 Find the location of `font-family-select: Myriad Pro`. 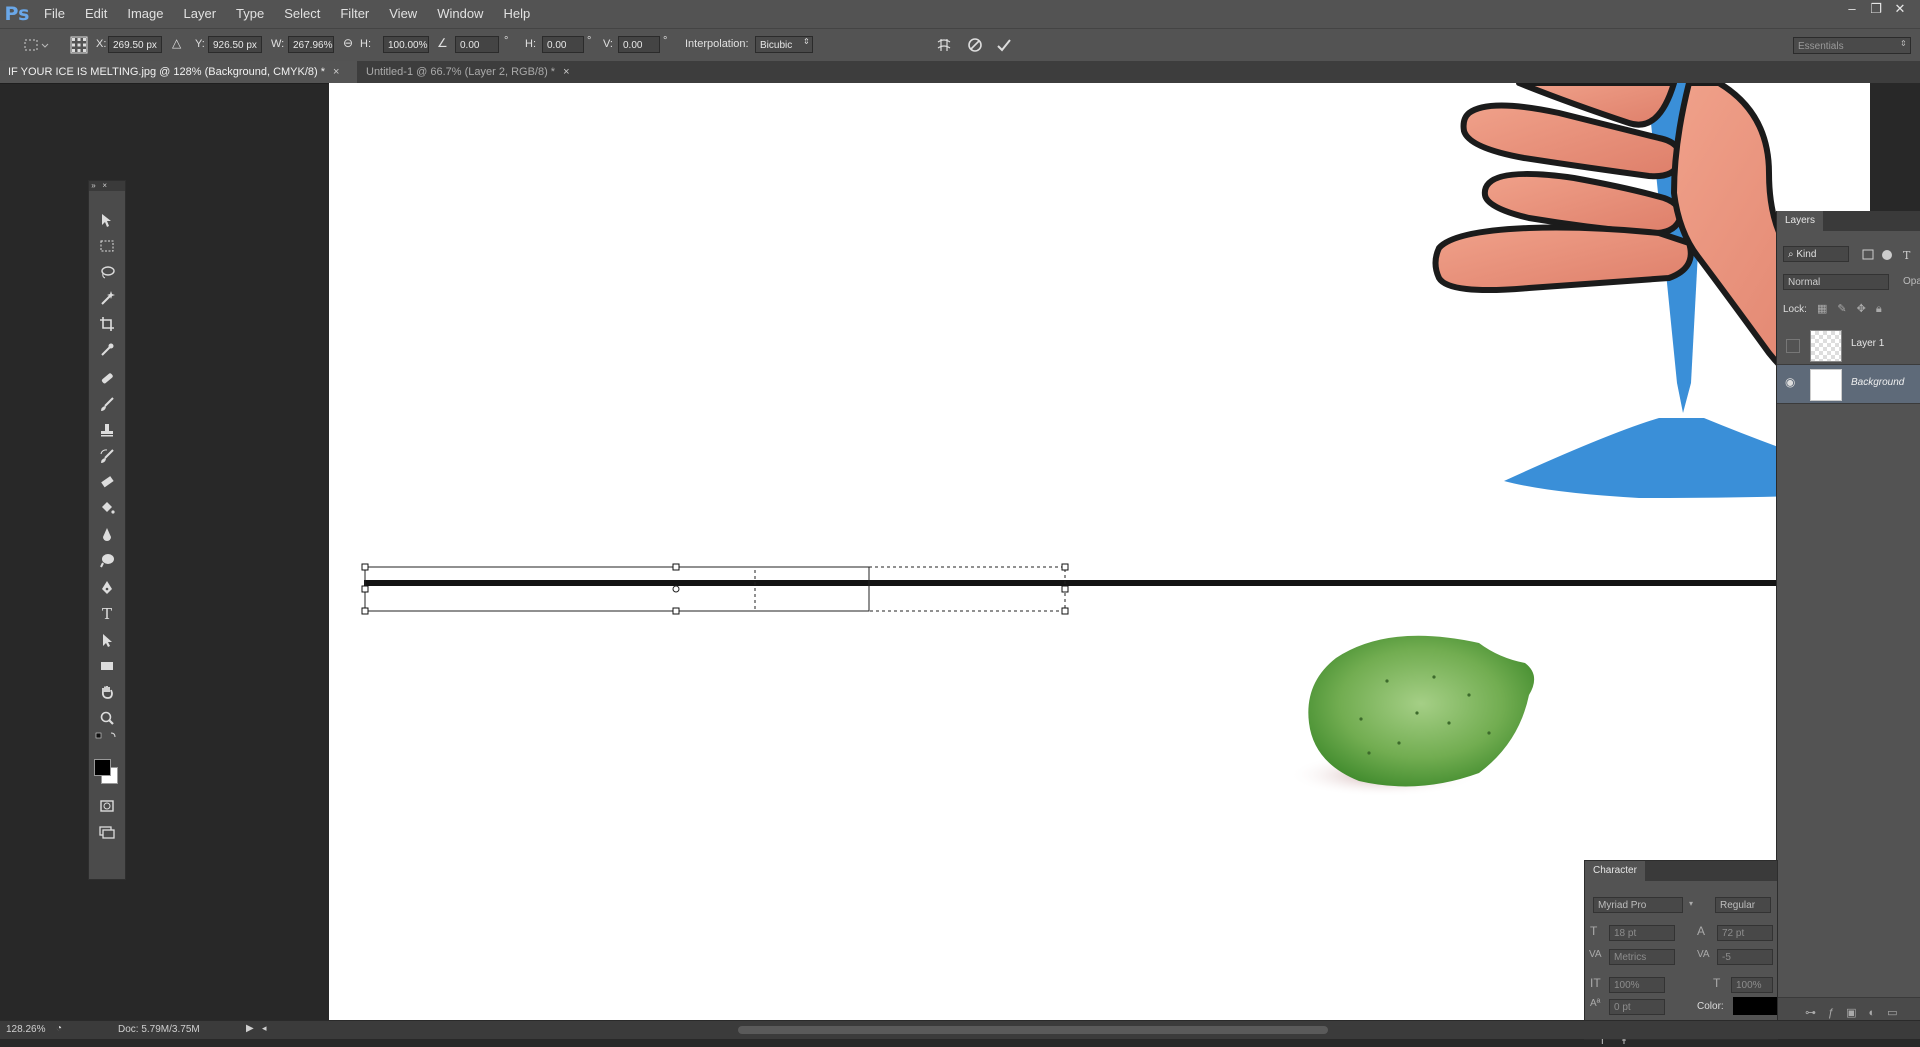

font-family-select: Myriad Pro is located at coordinates (1638, 905).